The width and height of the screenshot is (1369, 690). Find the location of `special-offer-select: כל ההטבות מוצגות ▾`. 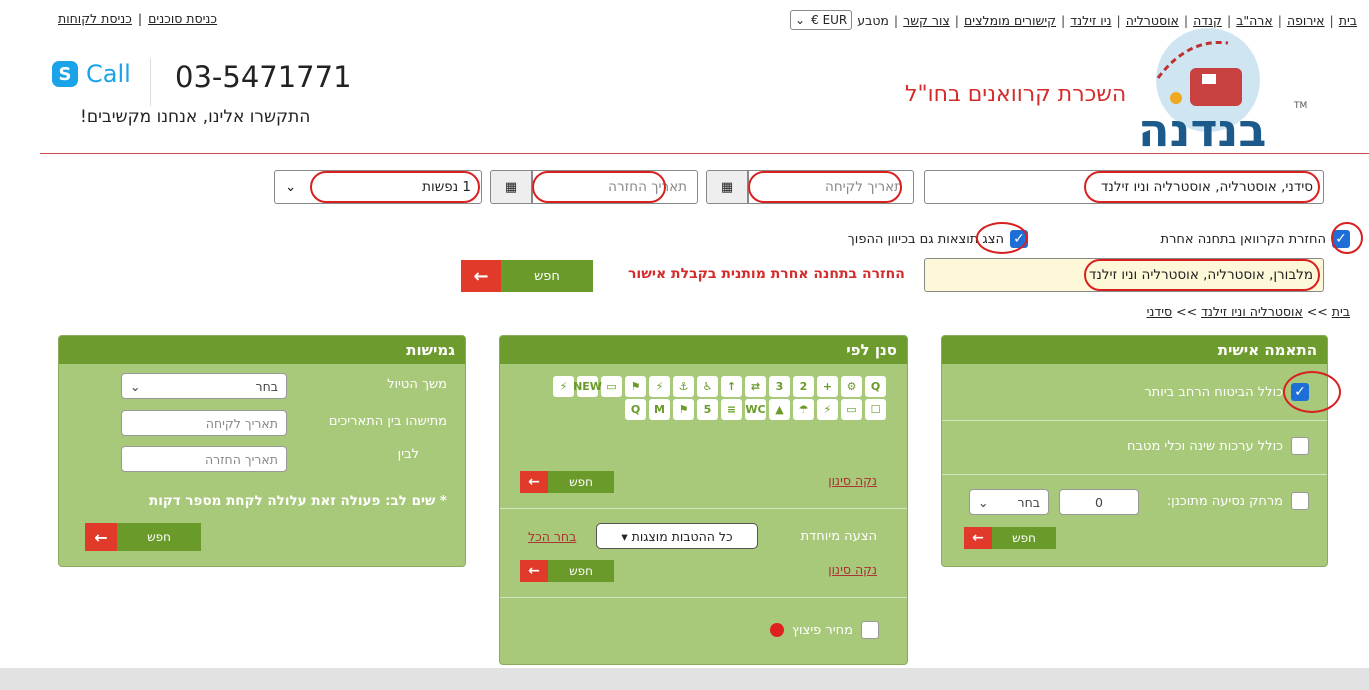

special-offer-select: כל ההטבות מוצגות ▾ is located at coordinates (677, 536).